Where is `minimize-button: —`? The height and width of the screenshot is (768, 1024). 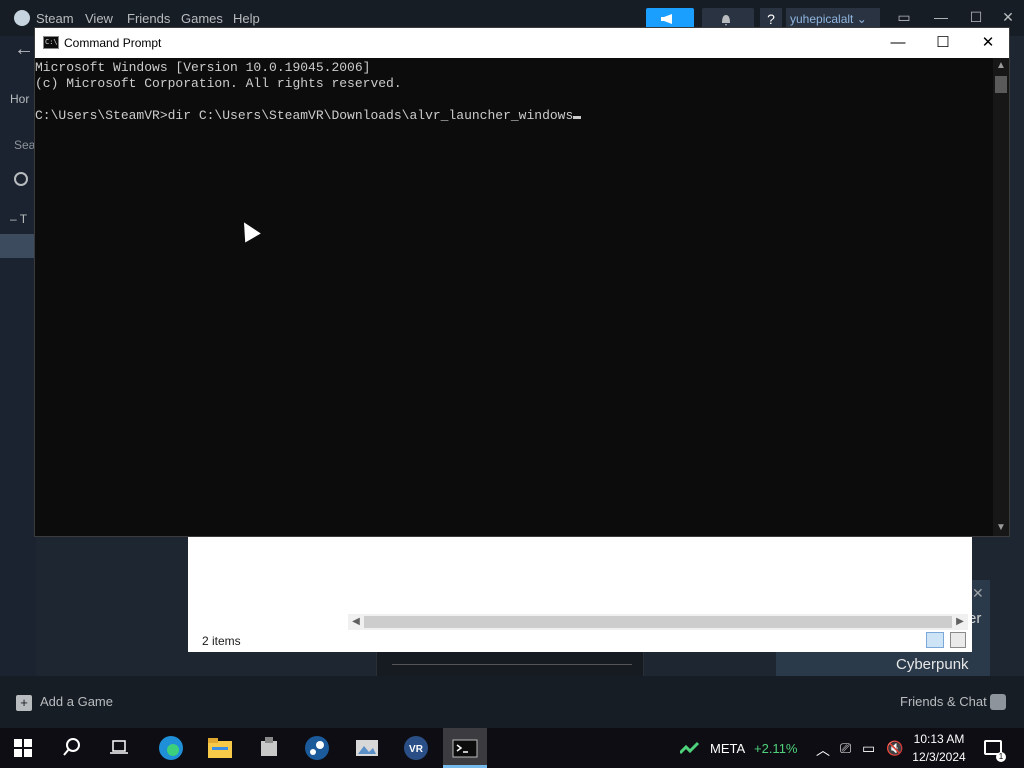
minimize-button: — is located at coordinates (898, 43).